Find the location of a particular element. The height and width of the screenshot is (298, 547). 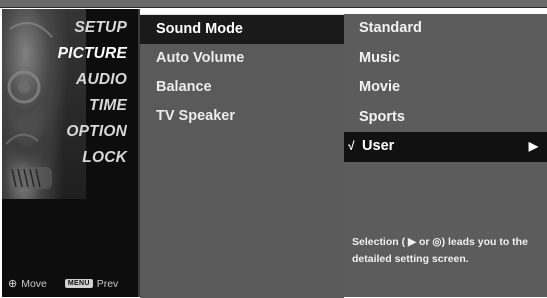

category-label: PICTURE is located at coordinates (92, 53).